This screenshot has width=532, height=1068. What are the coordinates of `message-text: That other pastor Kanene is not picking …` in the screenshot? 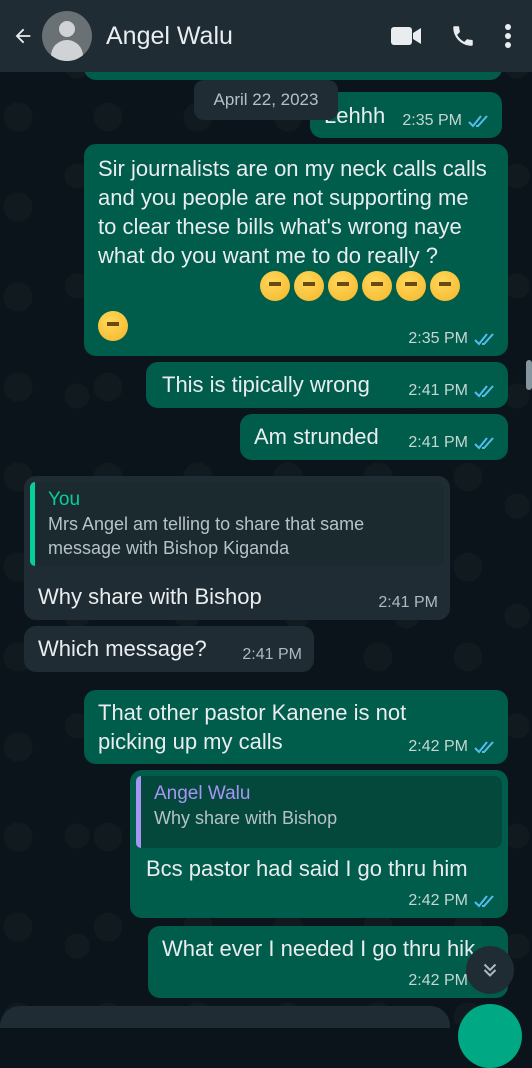 It's located at (252, 727).